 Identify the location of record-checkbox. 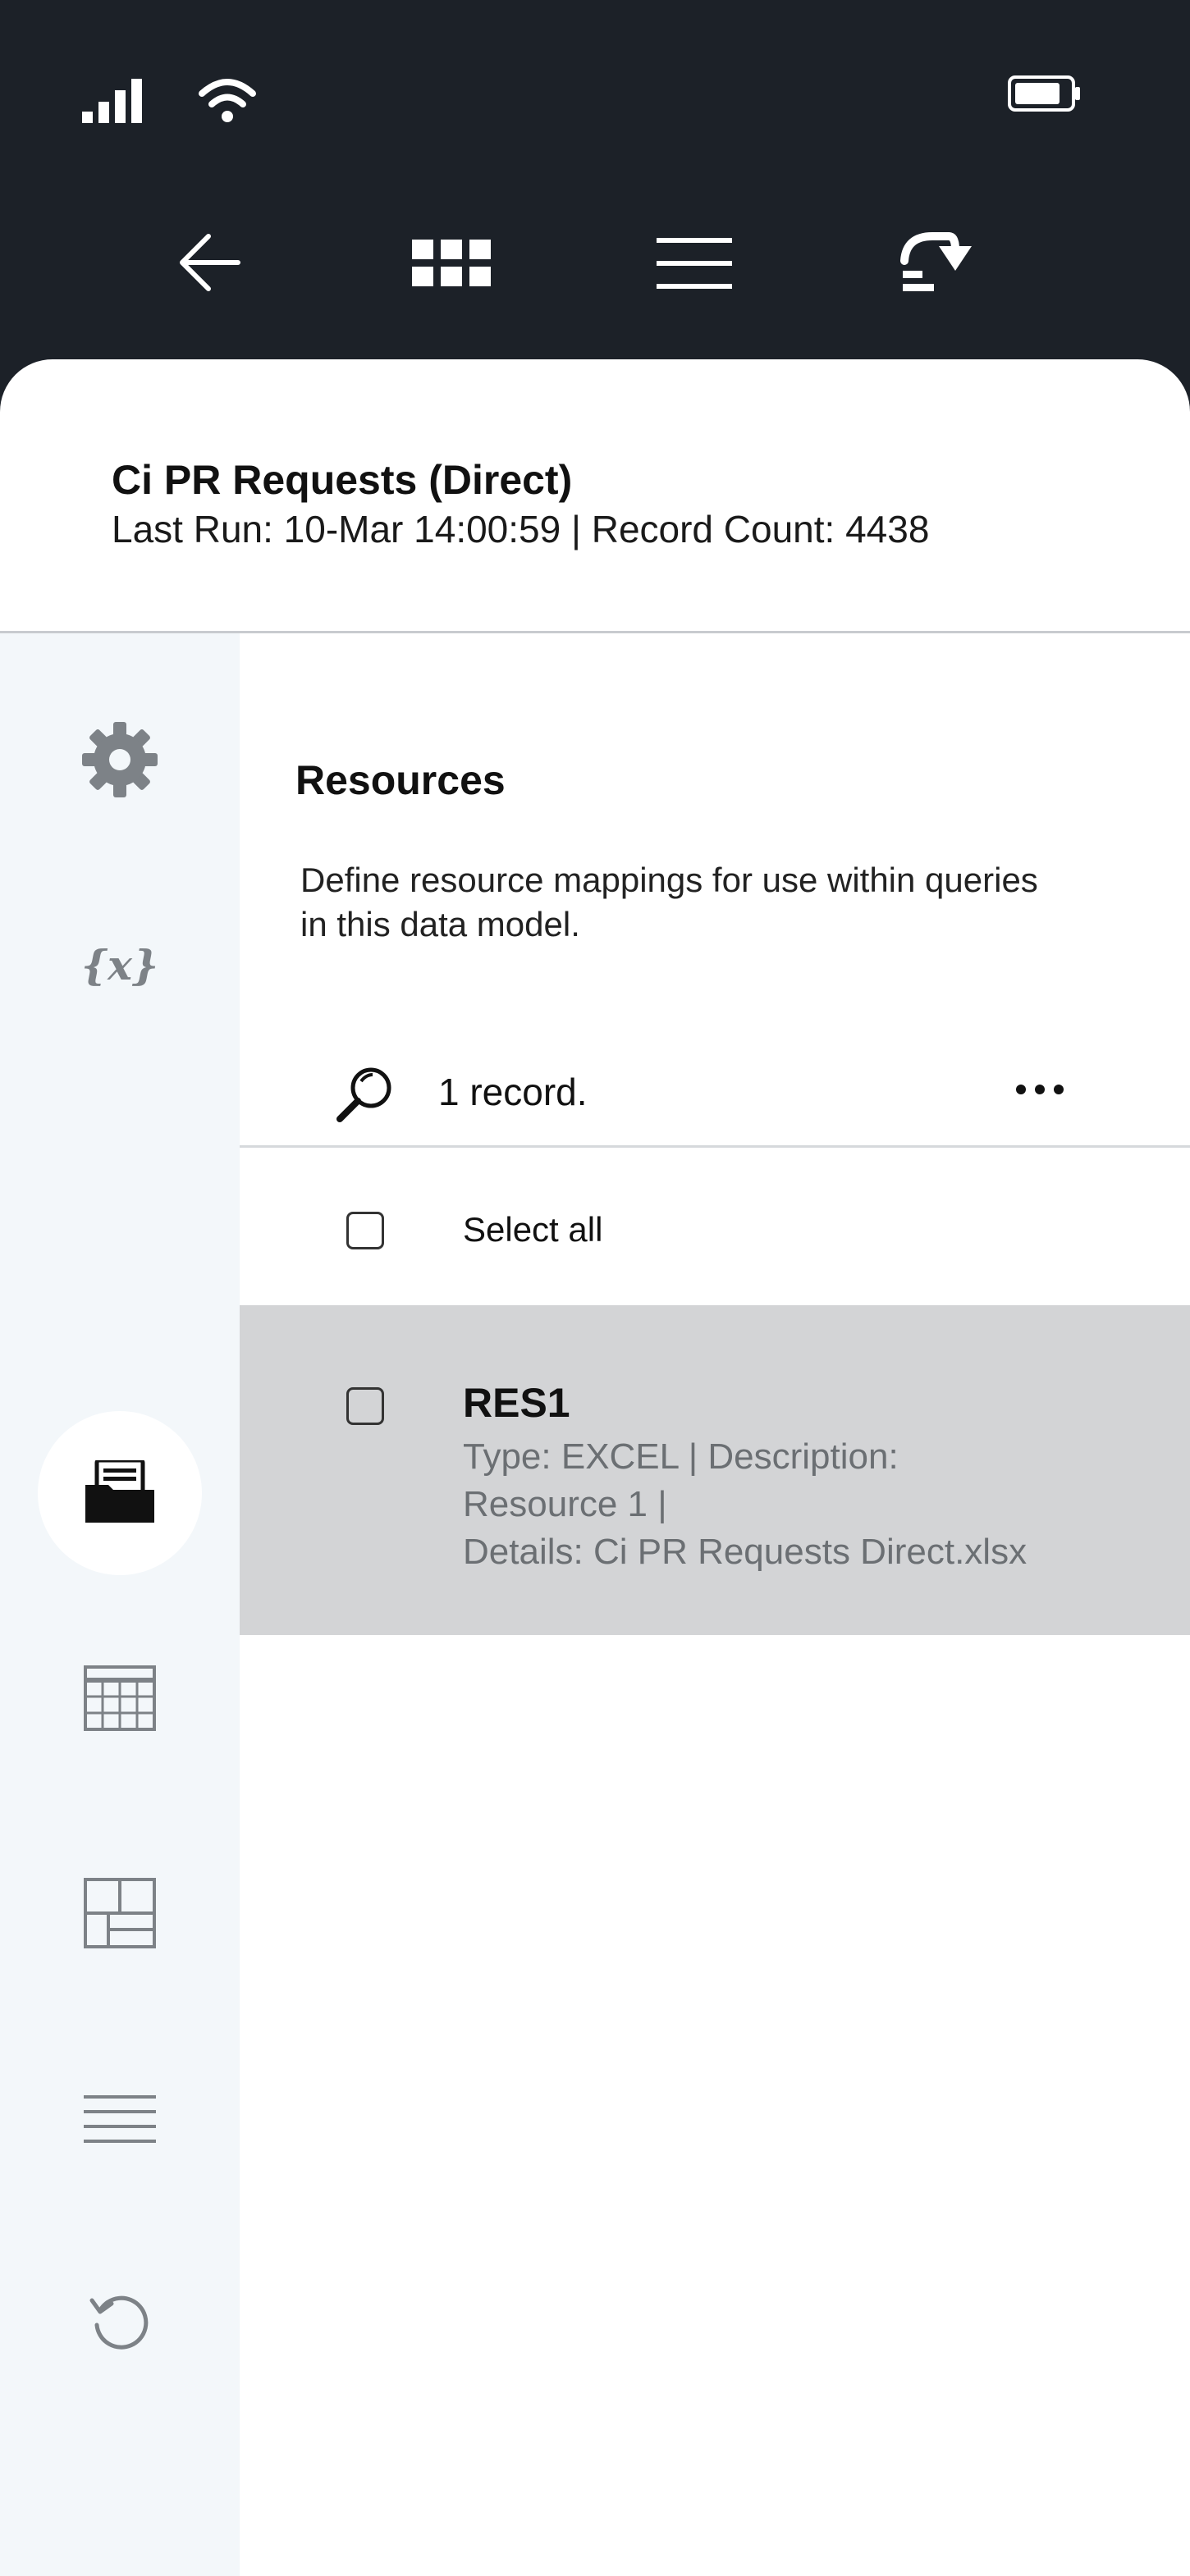
(365, 1406).